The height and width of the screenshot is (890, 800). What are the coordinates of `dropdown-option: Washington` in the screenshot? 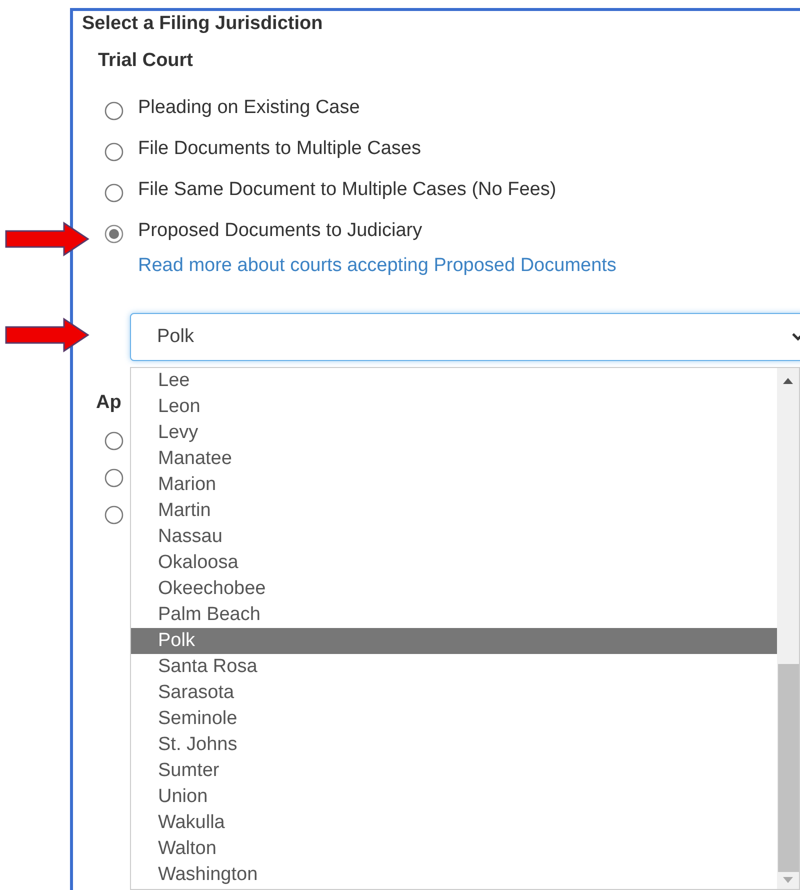 It's located at (454, 875).